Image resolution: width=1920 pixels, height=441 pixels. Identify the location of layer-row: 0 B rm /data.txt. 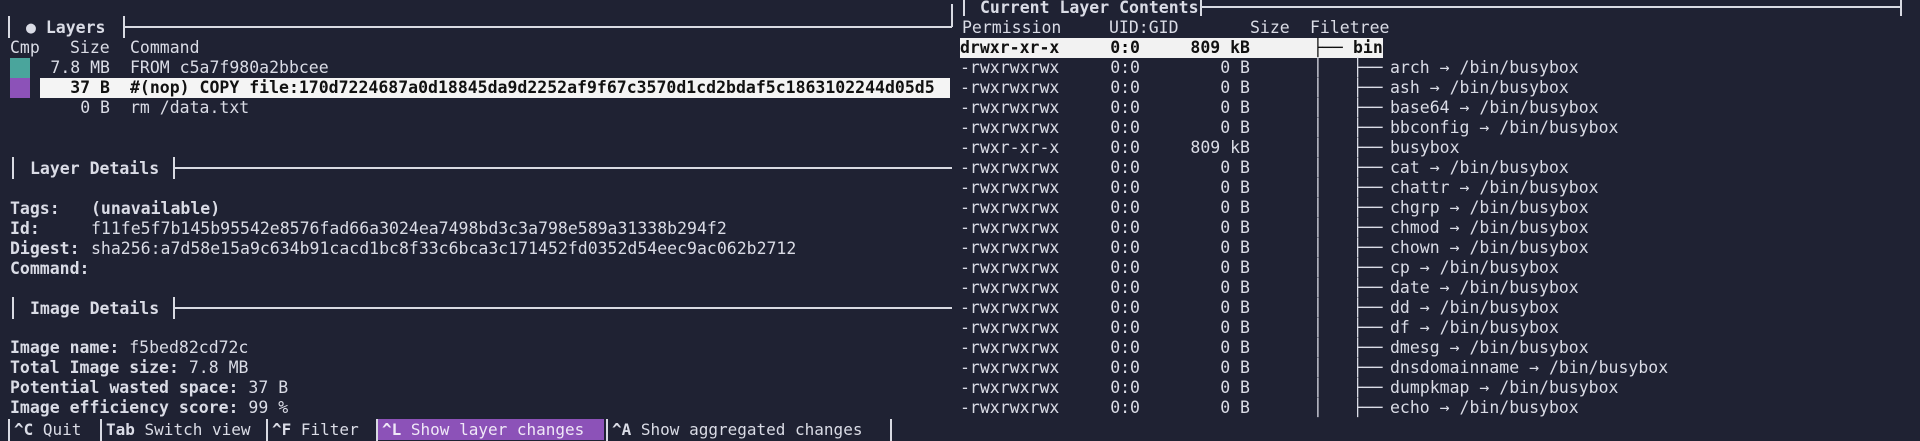
(495, 108).